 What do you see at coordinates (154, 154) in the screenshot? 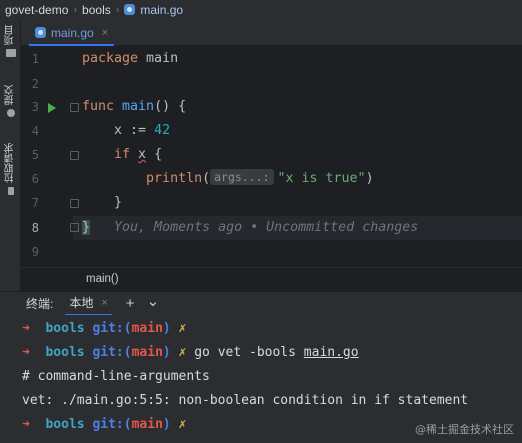
I see `punctuation: {` at bounding box center [154, 154].